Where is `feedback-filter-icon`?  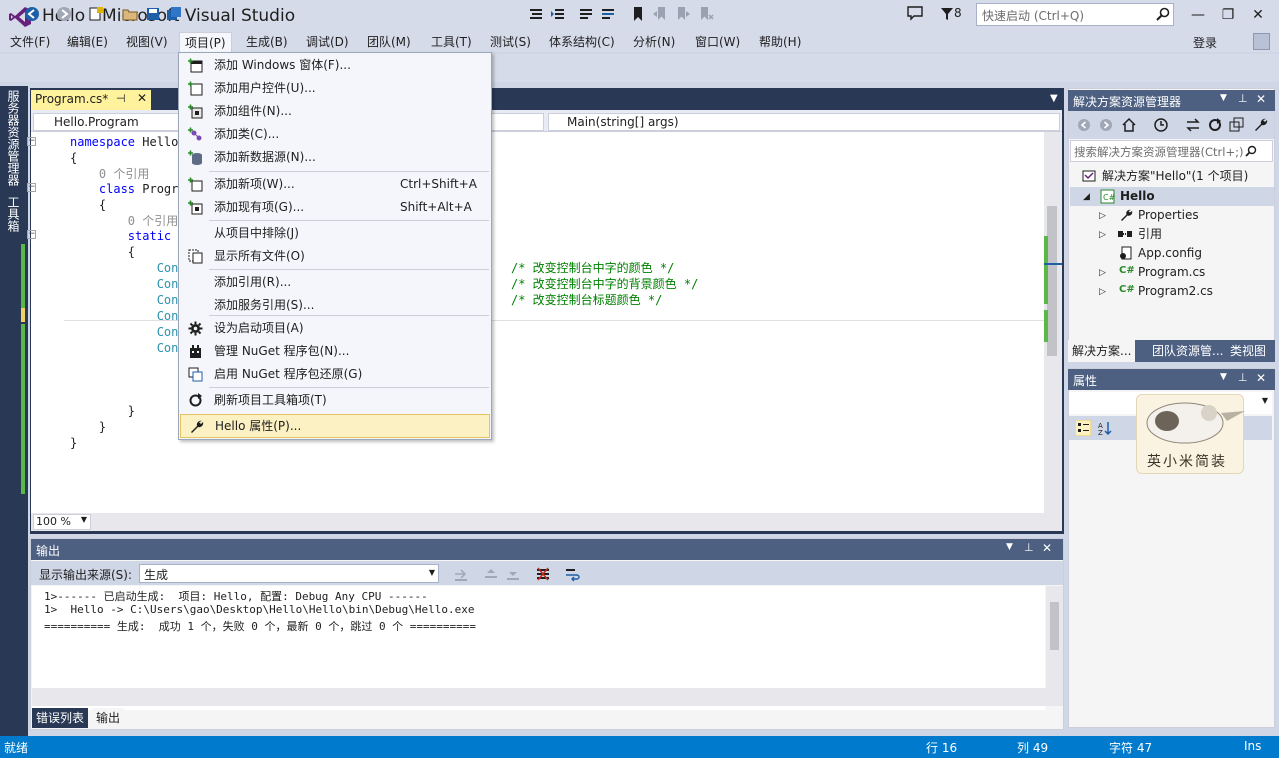 feedback-filter-icon is located at coordinates (947, 15).